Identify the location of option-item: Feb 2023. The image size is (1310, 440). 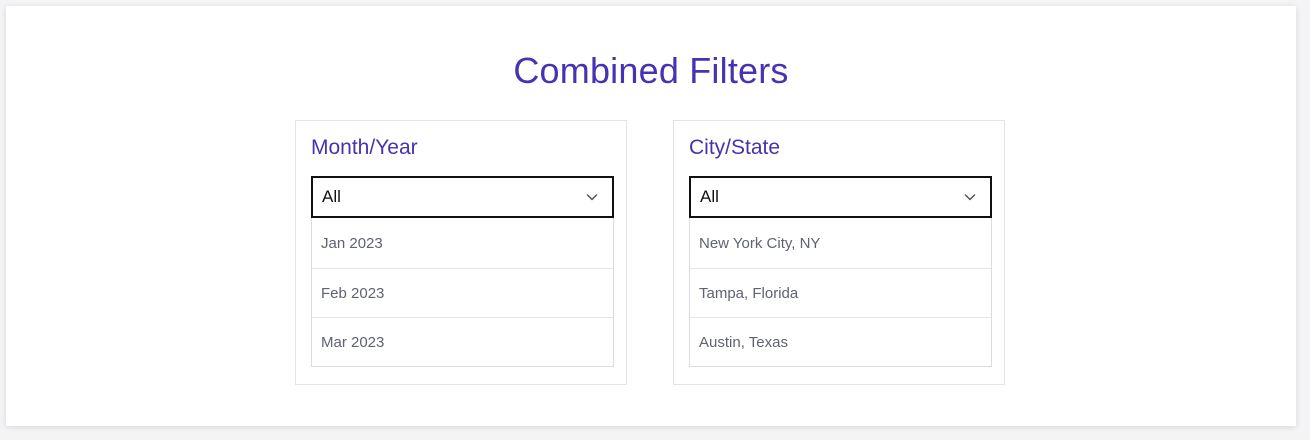
(462, 292).